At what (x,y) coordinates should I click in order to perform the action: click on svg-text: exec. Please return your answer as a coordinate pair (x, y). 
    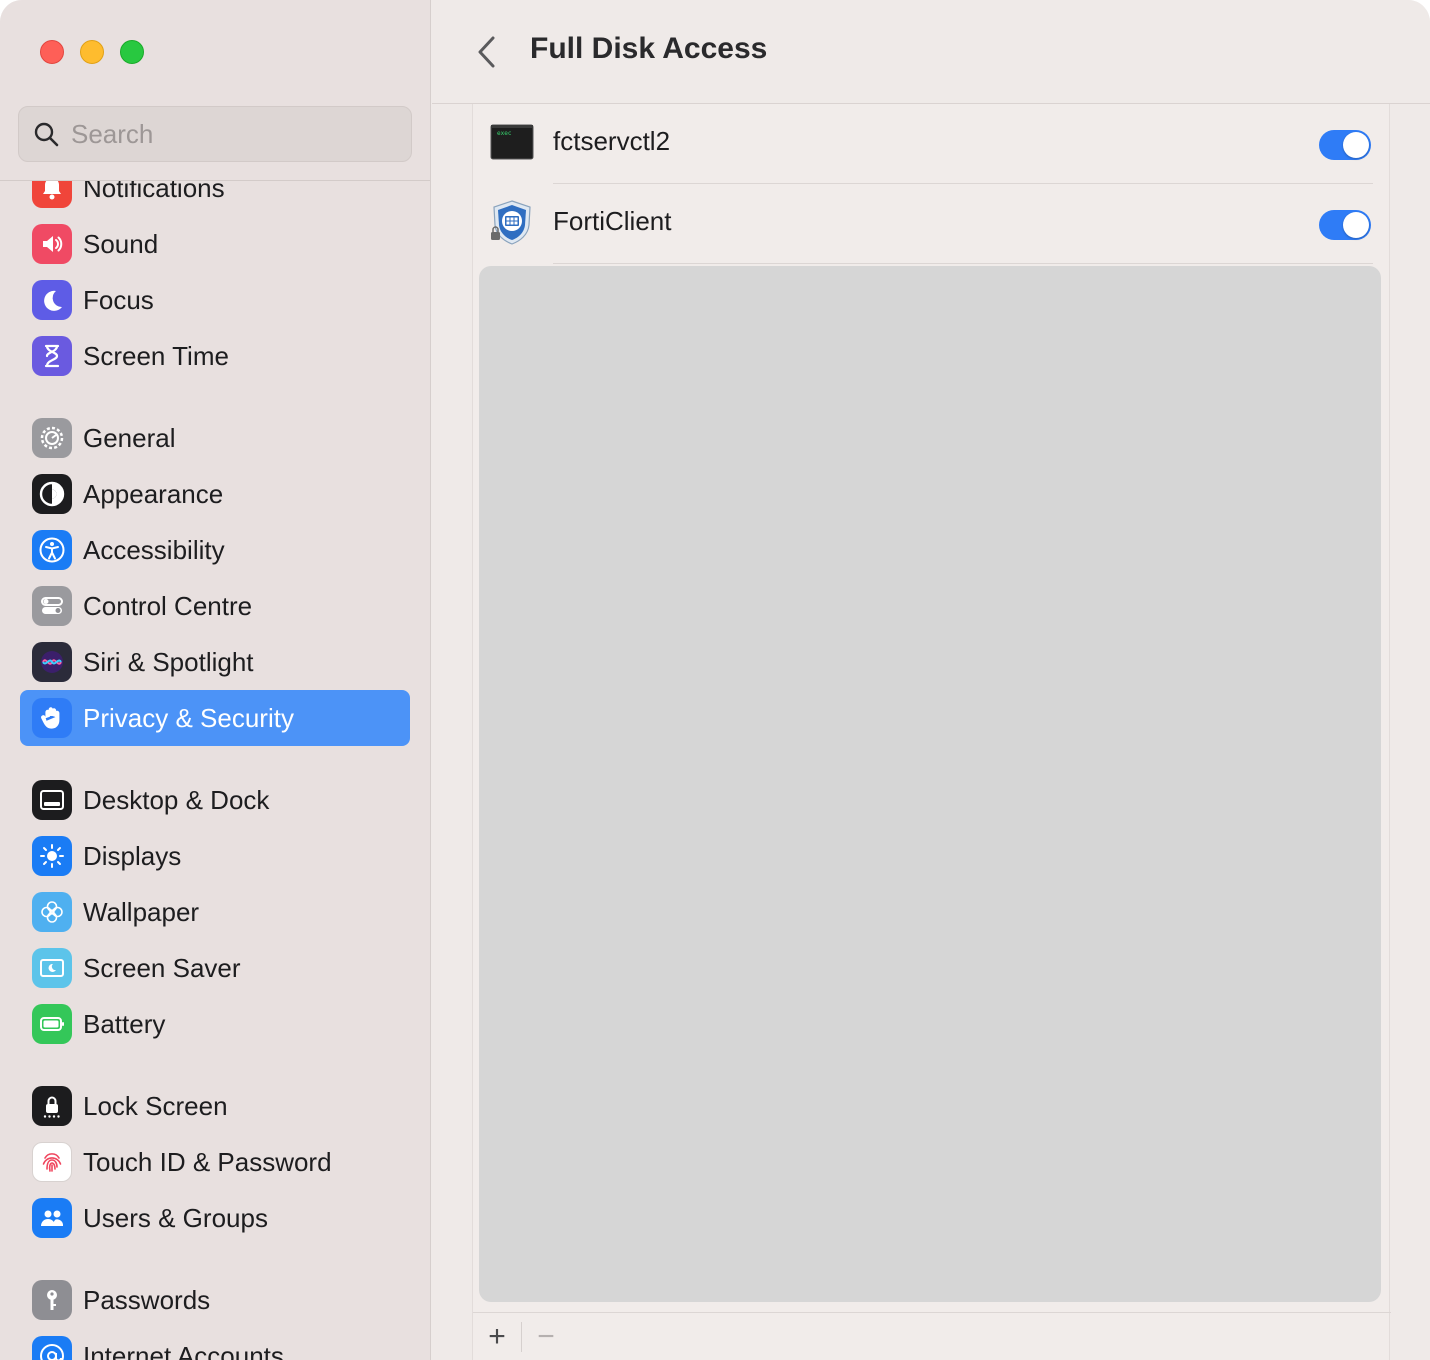
    Looking at the image, I should click on (504, 133).